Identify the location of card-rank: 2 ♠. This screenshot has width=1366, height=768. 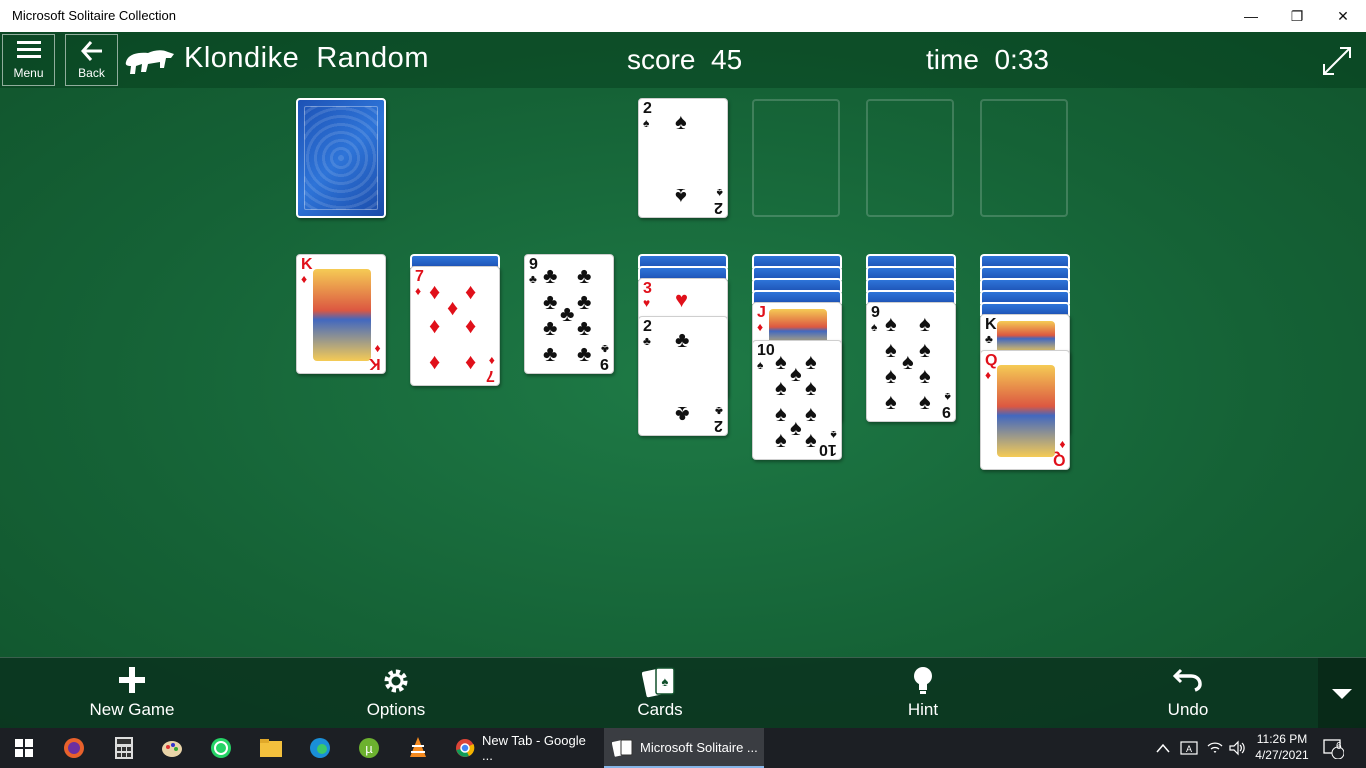
(647, 115).